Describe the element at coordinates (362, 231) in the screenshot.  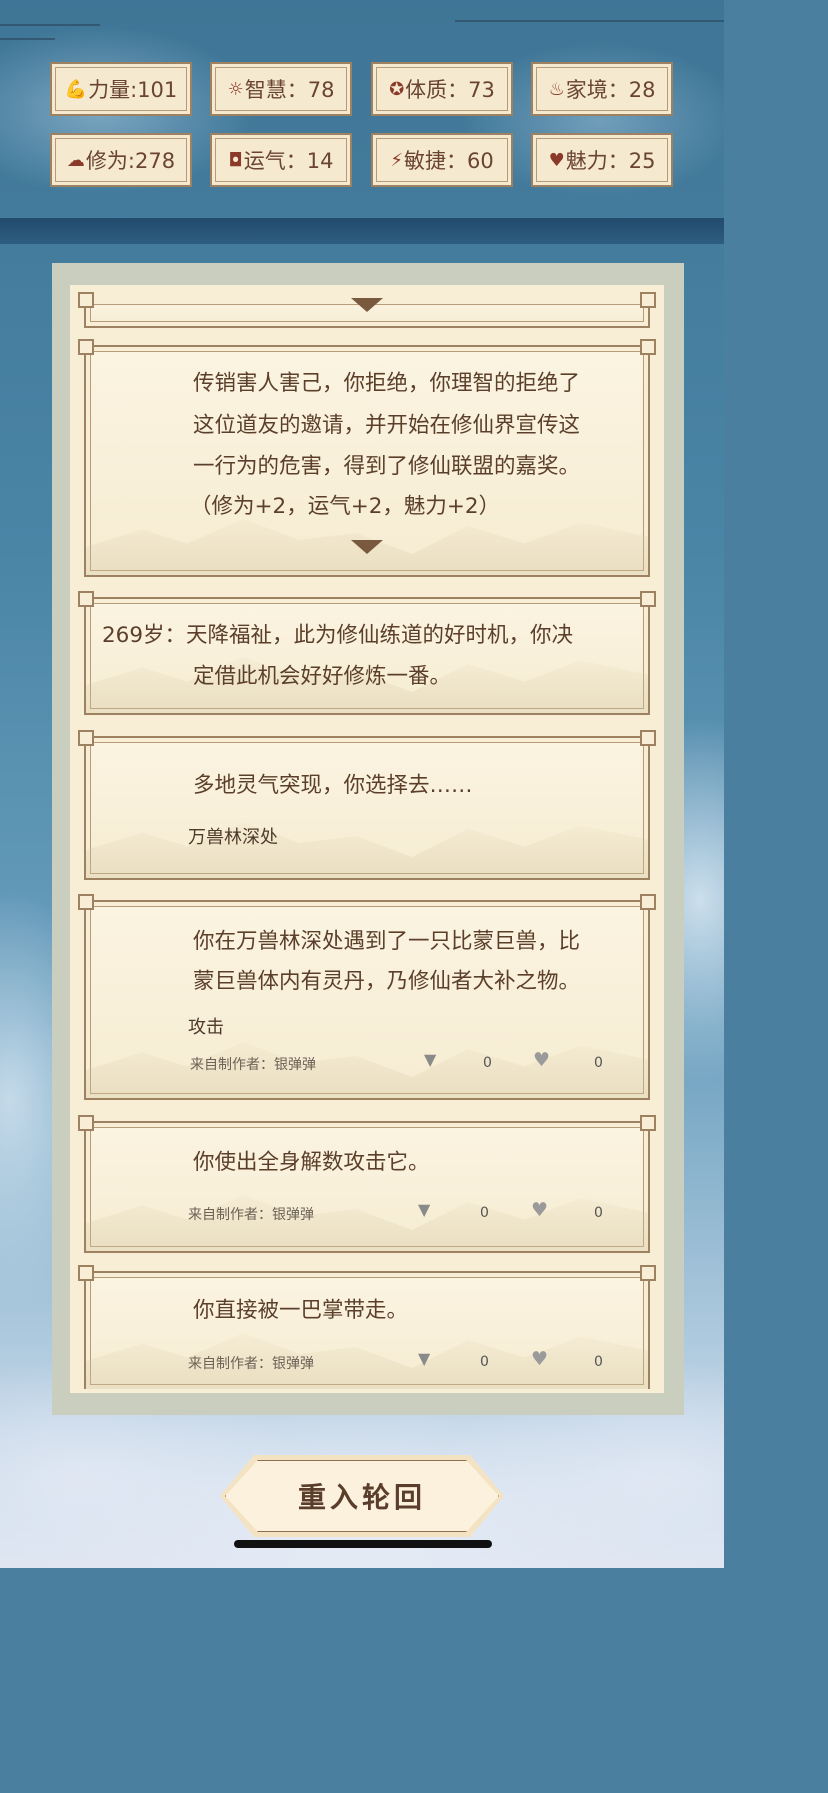
I see `mountain-silhouette` at that location.